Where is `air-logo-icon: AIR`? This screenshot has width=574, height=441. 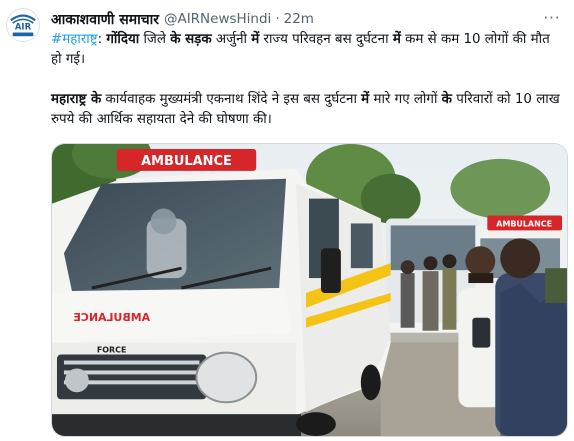 air-logo-icon: AIR is located at coordinates (23, 25).